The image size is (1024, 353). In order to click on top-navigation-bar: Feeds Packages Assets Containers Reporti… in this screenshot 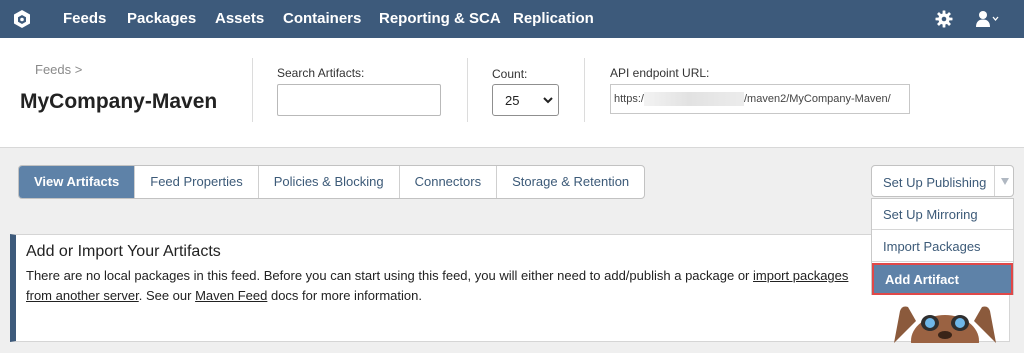, I will do `click(512, 19)`.